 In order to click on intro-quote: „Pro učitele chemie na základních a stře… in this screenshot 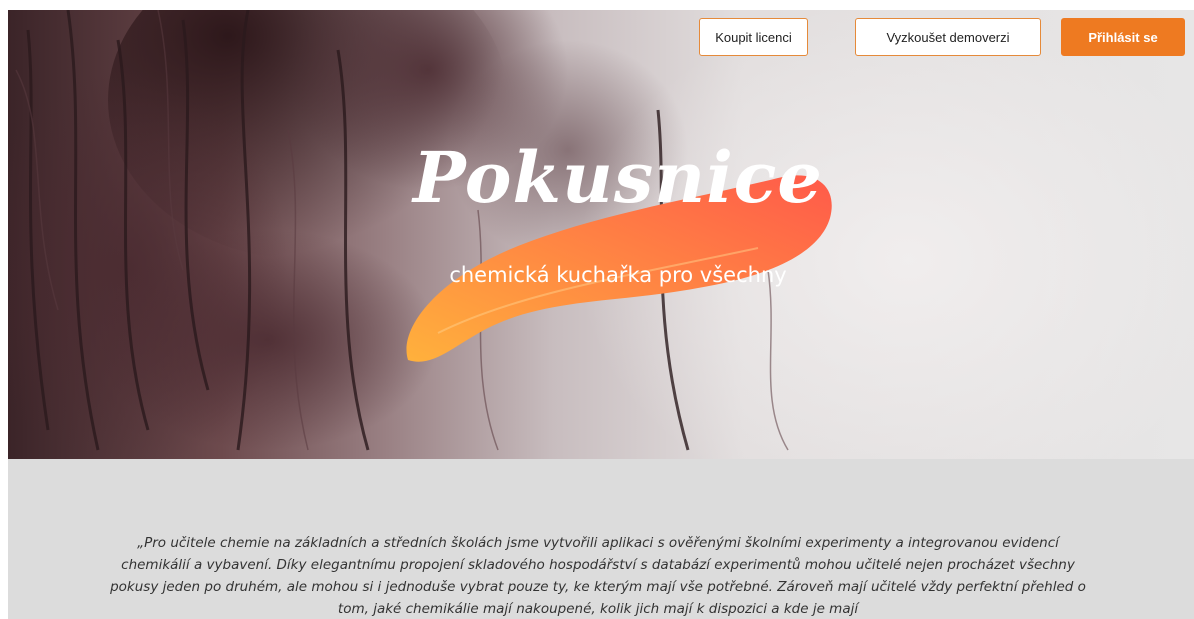, I will do `click(598, 576)`.